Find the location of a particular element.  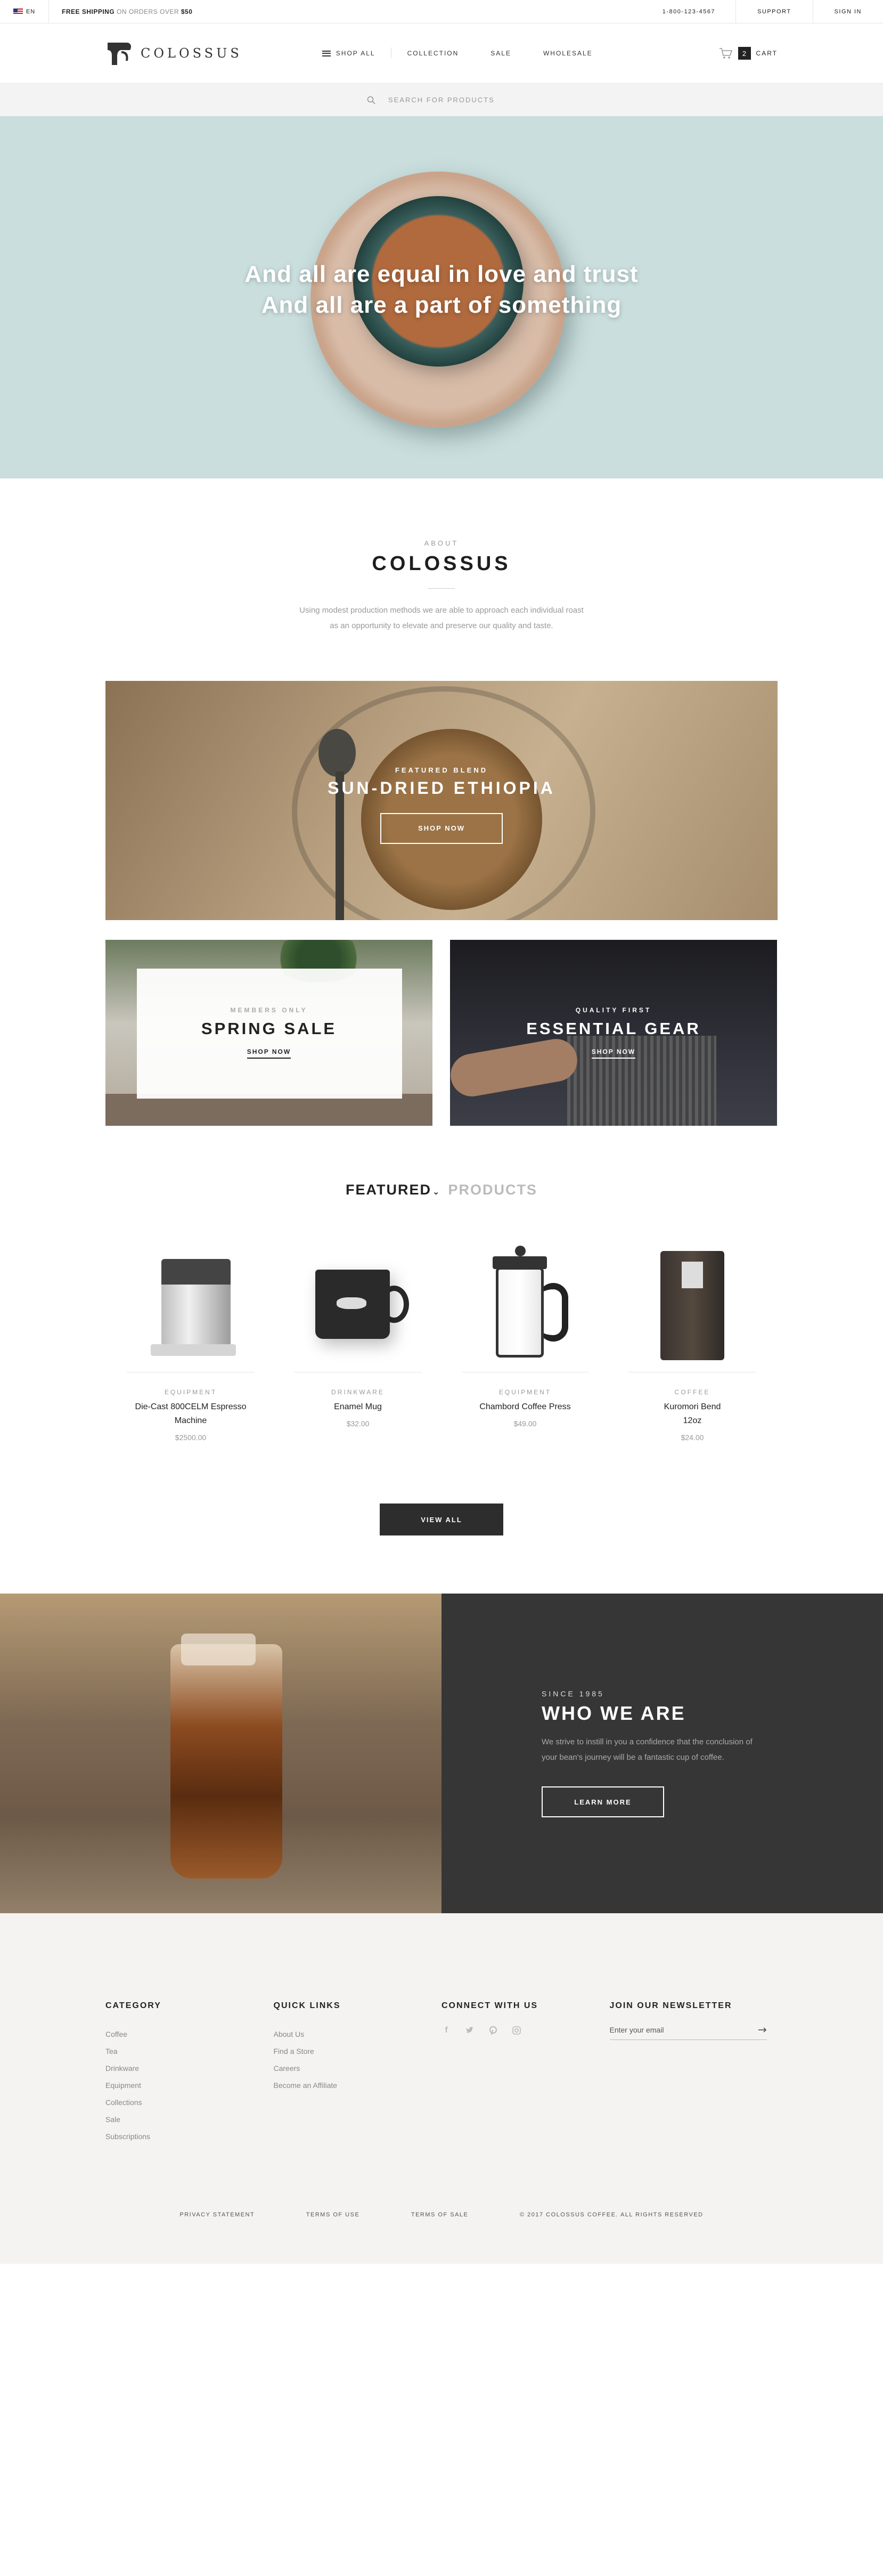

elephant-logo-icon is located at coordinates (119, 53).